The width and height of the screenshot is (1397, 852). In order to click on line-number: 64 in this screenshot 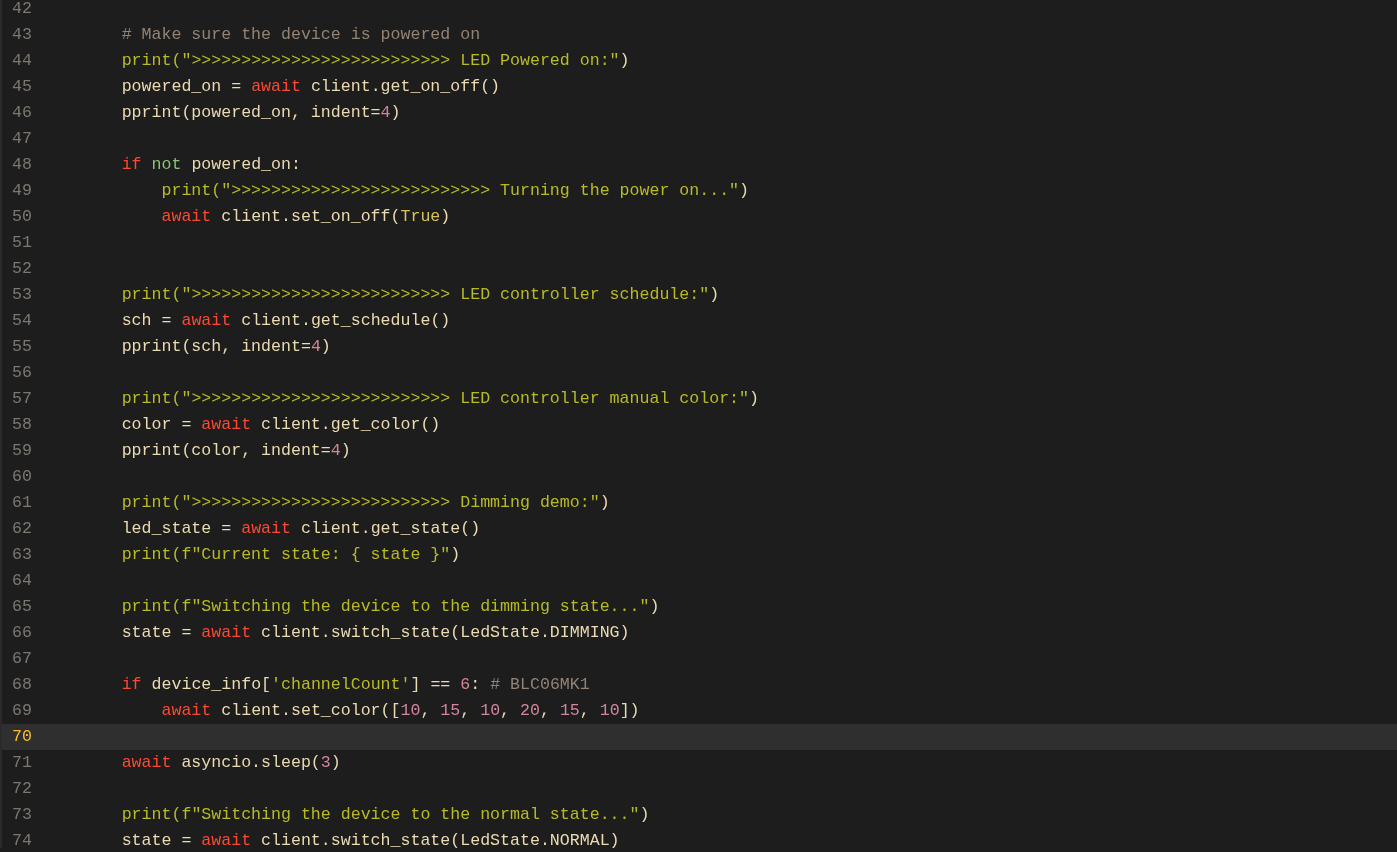, I will do `click(22, 581)`.